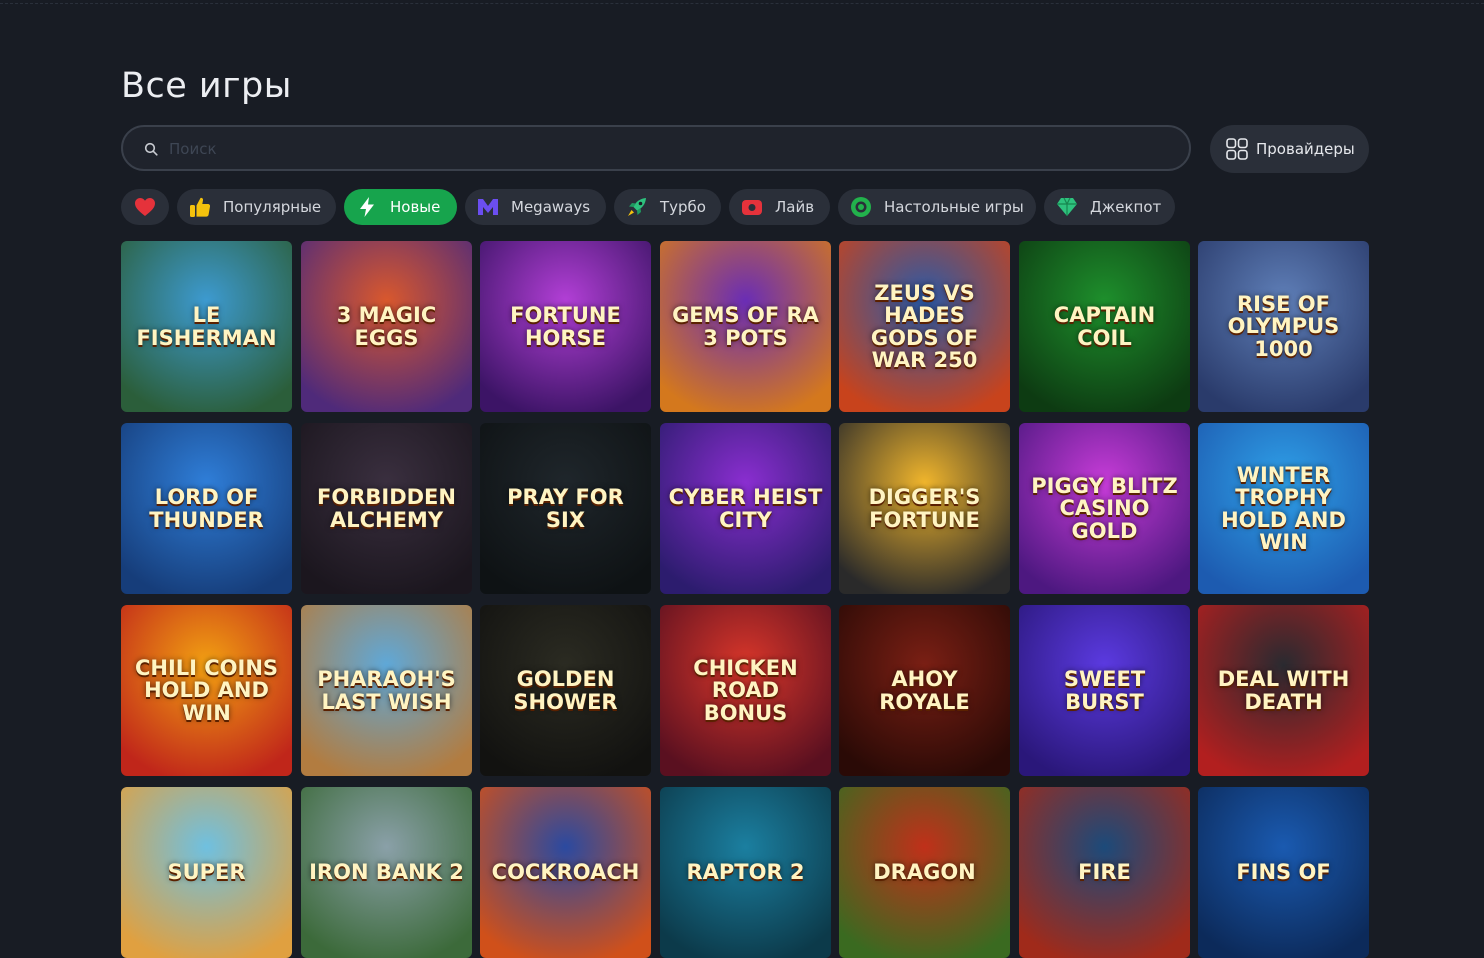  What do you see at coordinates (206, 86) in the screenshot?
I see `page-title: Все игры` at bounding box center [206, 86].